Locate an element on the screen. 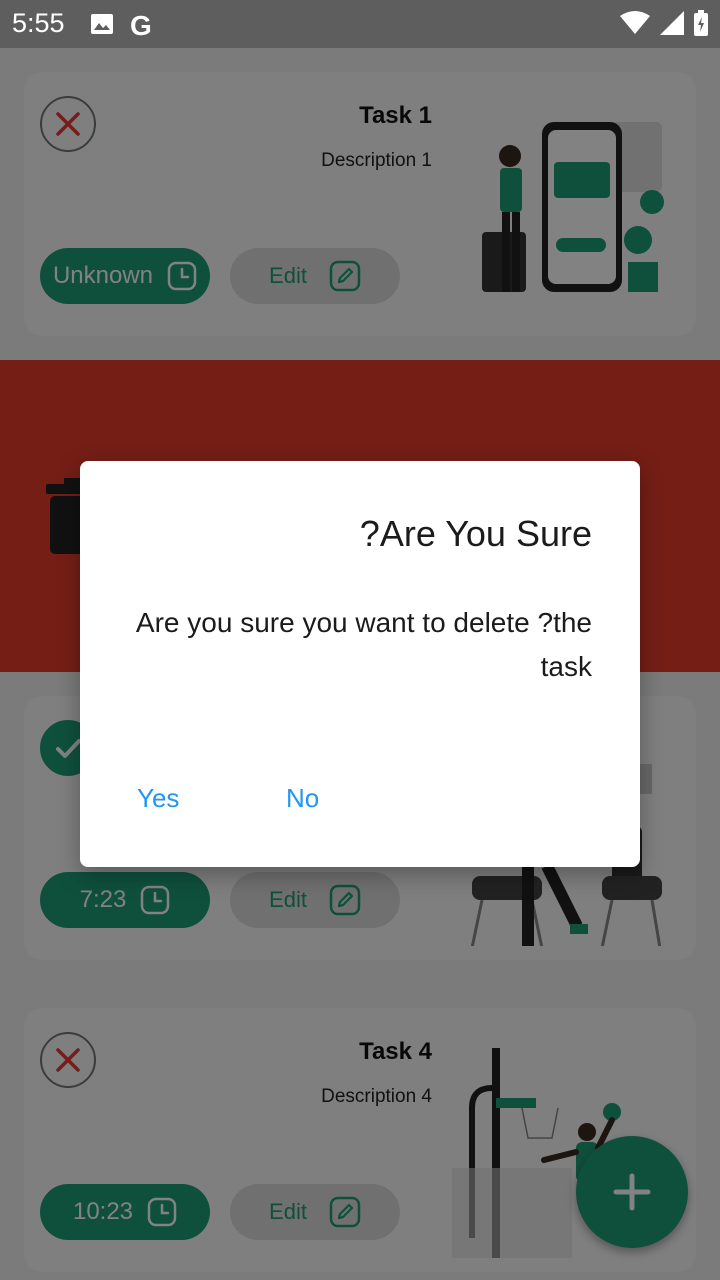 The image size is (720, 1280). battery-icon is located at coordinates (701, 25).